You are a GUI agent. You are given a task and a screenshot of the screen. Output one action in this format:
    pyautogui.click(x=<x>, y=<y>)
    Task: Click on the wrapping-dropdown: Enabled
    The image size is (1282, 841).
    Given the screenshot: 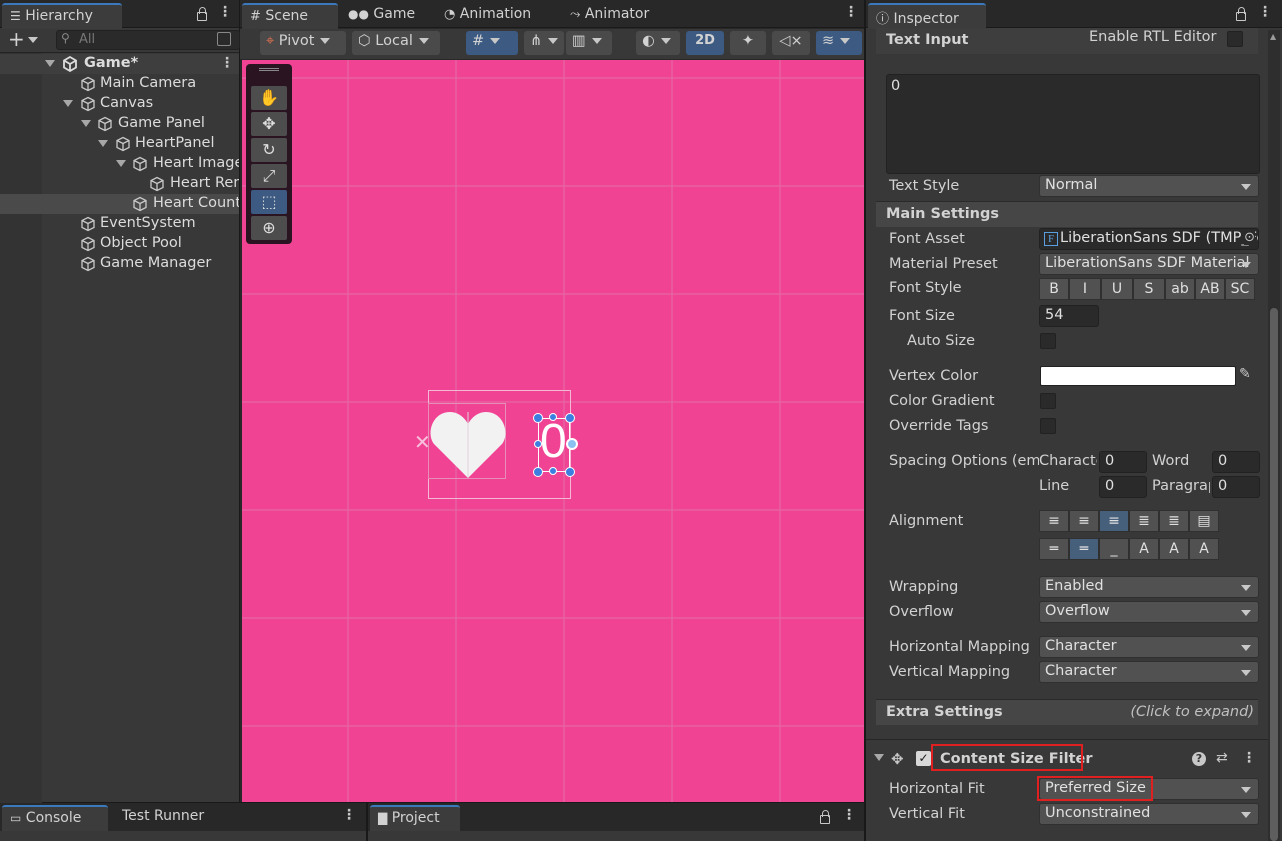 What is the action you would take?
    pyautogui.click(x=1149, y=587)
    